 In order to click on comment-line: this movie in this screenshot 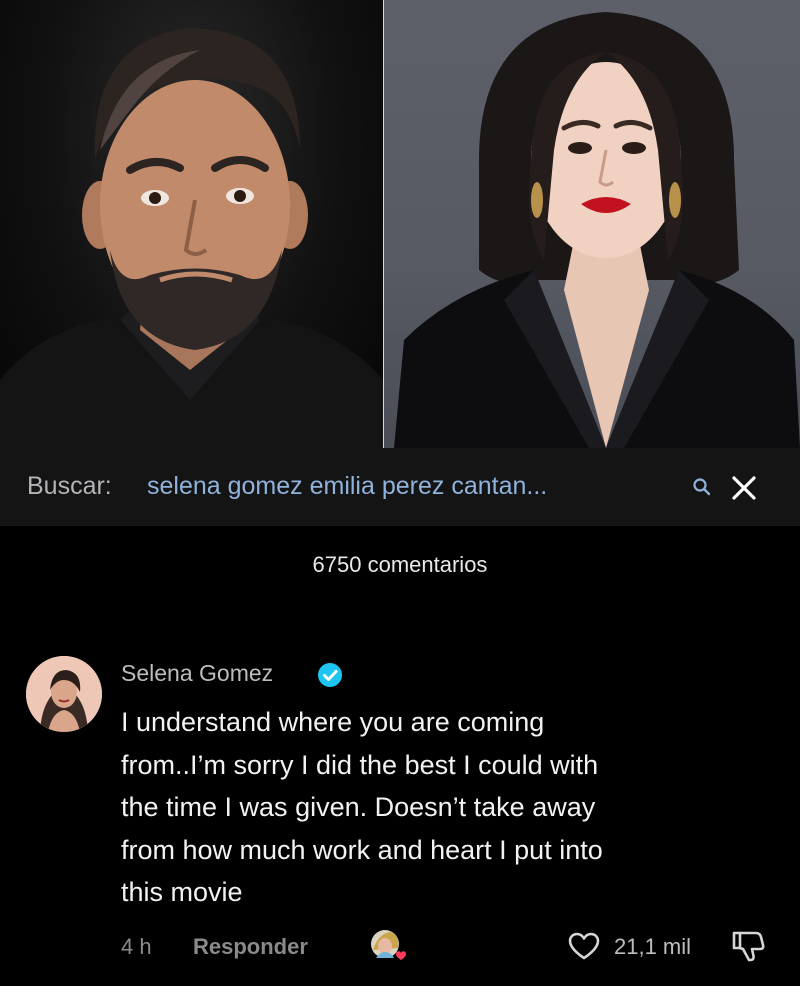, I will do `click(182, 892)`.